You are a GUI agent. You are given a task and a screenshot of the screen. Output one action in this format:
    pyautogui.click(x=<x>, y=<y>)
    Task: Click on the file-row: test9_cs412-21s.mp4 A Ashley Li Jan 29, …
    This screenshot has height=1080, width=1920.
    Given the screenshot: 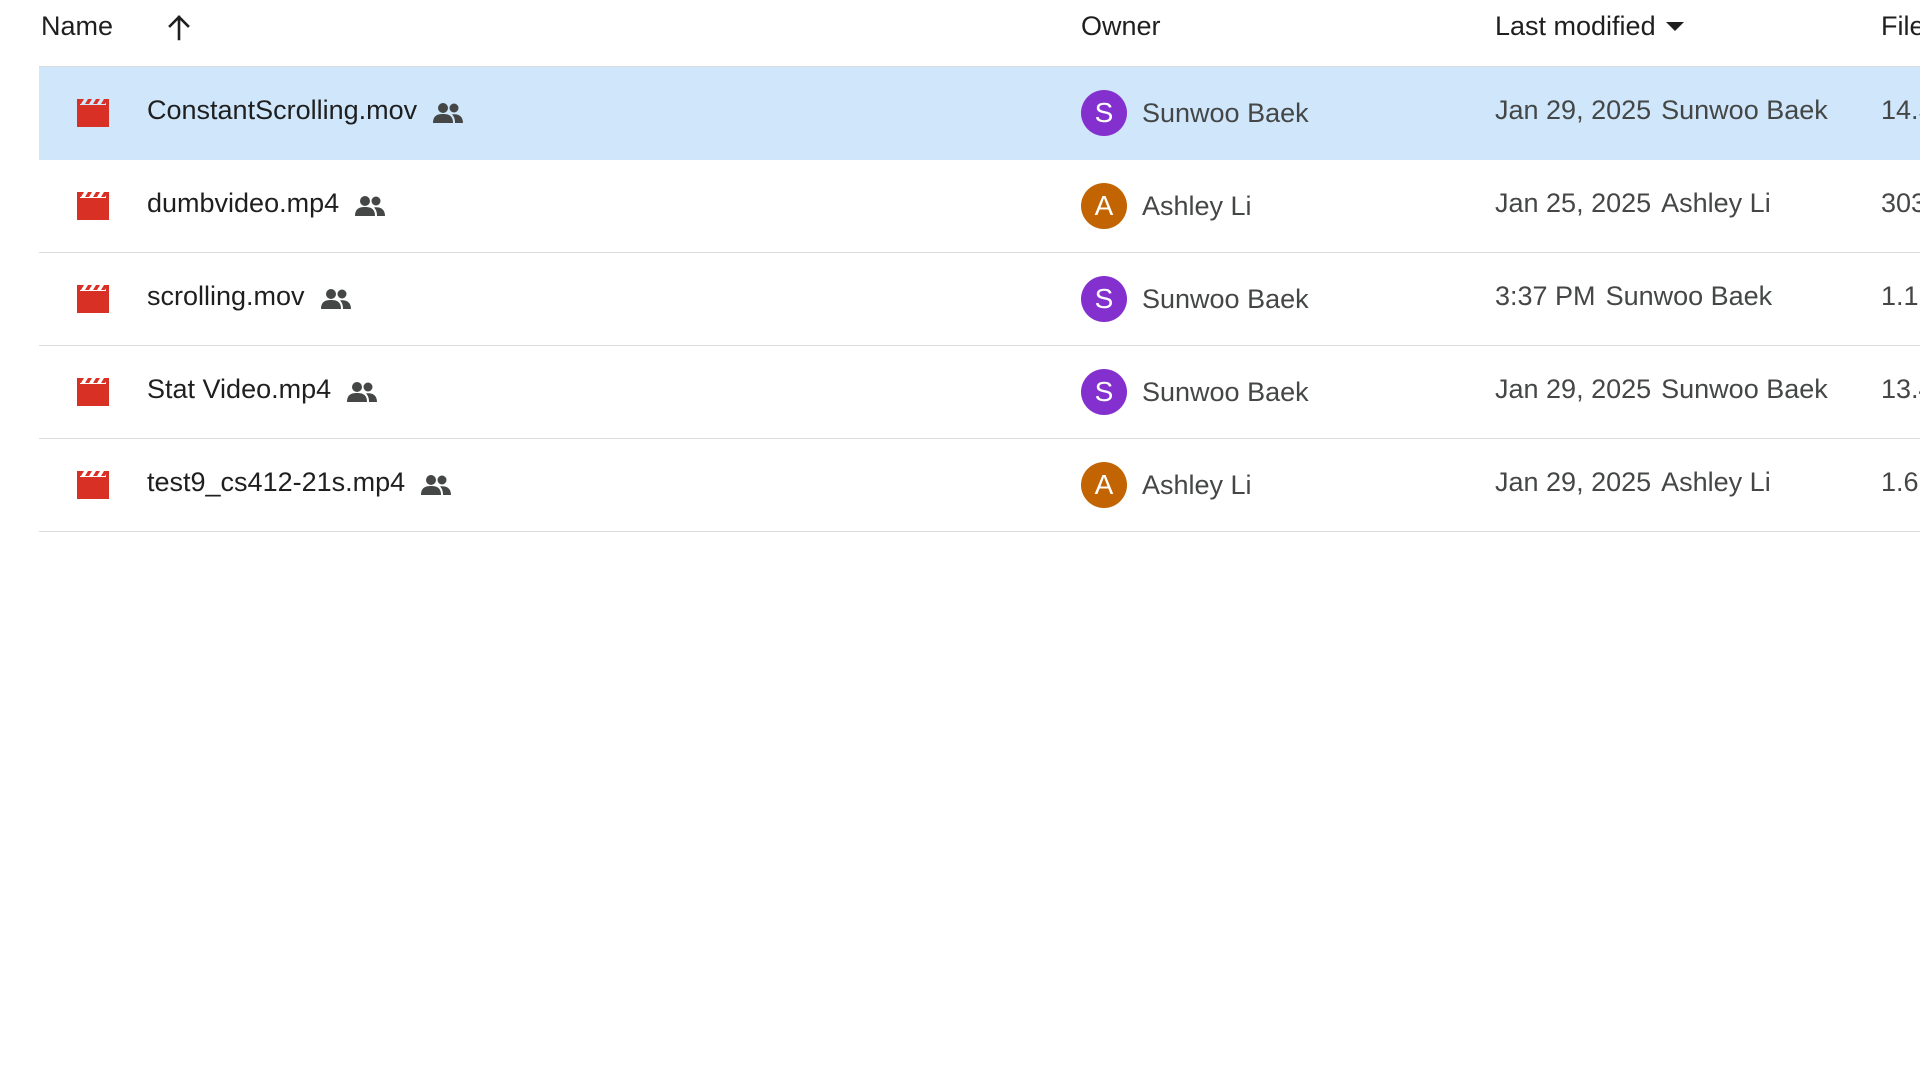 What is the action you would take?
    pyautogui.click(x=979, y=485)
    